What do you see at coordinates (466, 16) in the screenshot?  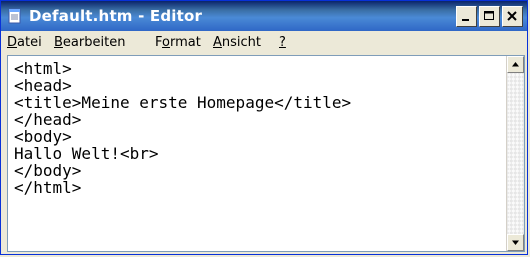 I see `minimize-button` at bounding box center [466, 16].